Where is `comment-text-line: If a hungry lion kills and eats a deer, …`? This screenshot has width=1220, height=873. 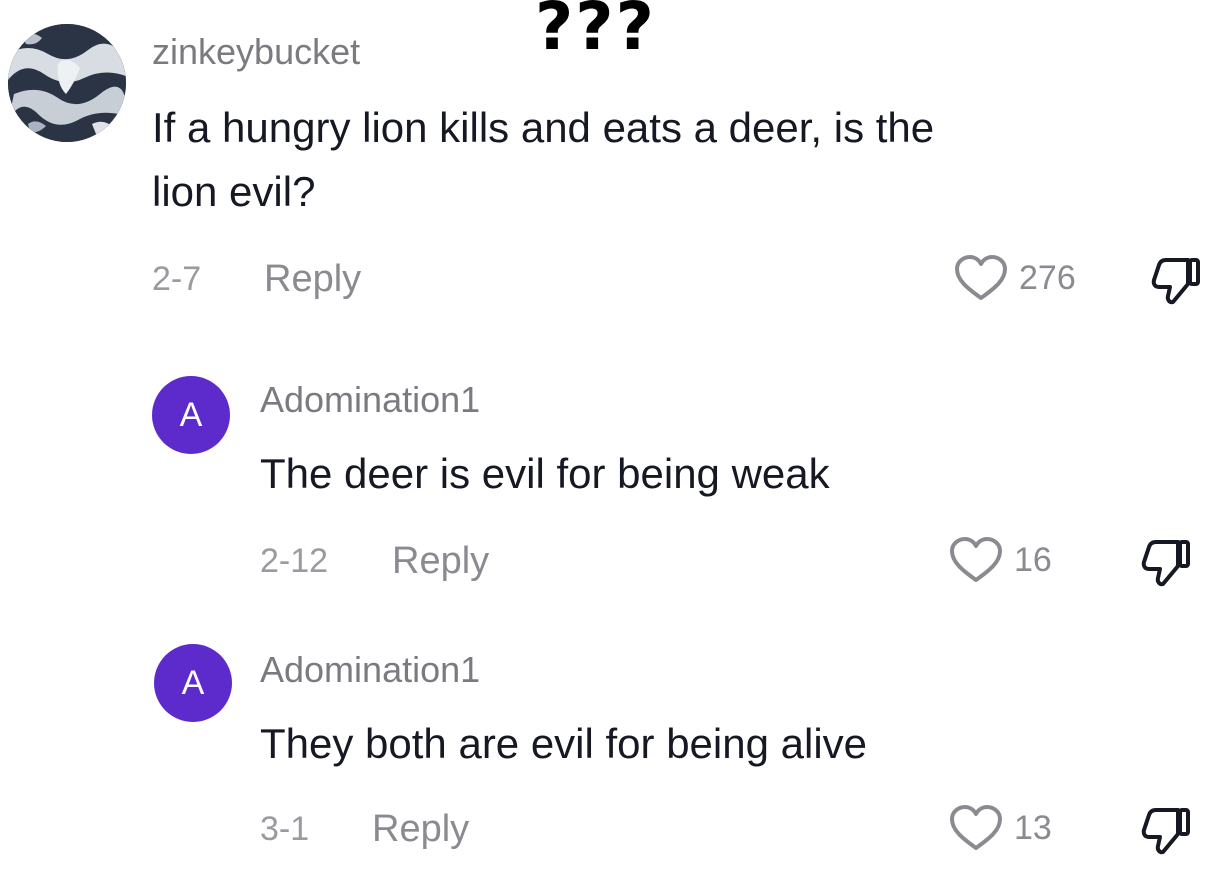
comment-text-line: If a hungry lion kills and eats a deer, … is located at coordinates (543, 127).